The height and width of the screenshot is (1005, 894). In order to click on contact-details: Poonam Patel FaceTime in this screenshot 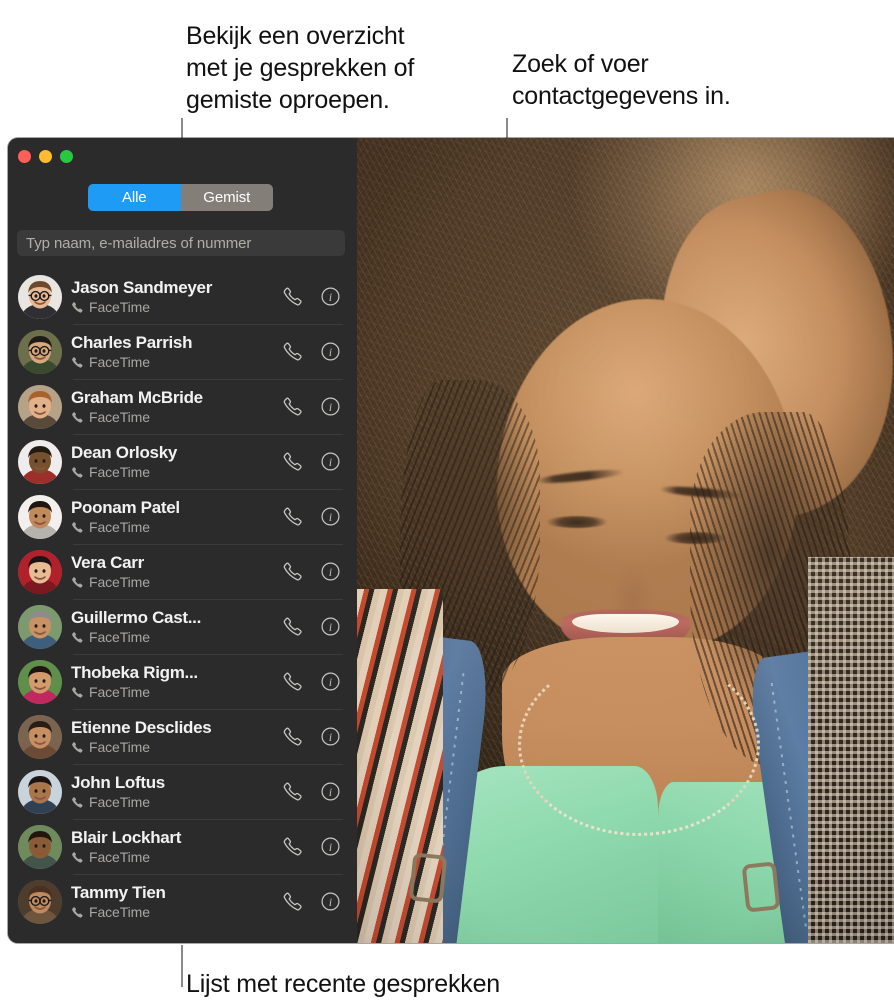, I will do `click(176, 516)`.